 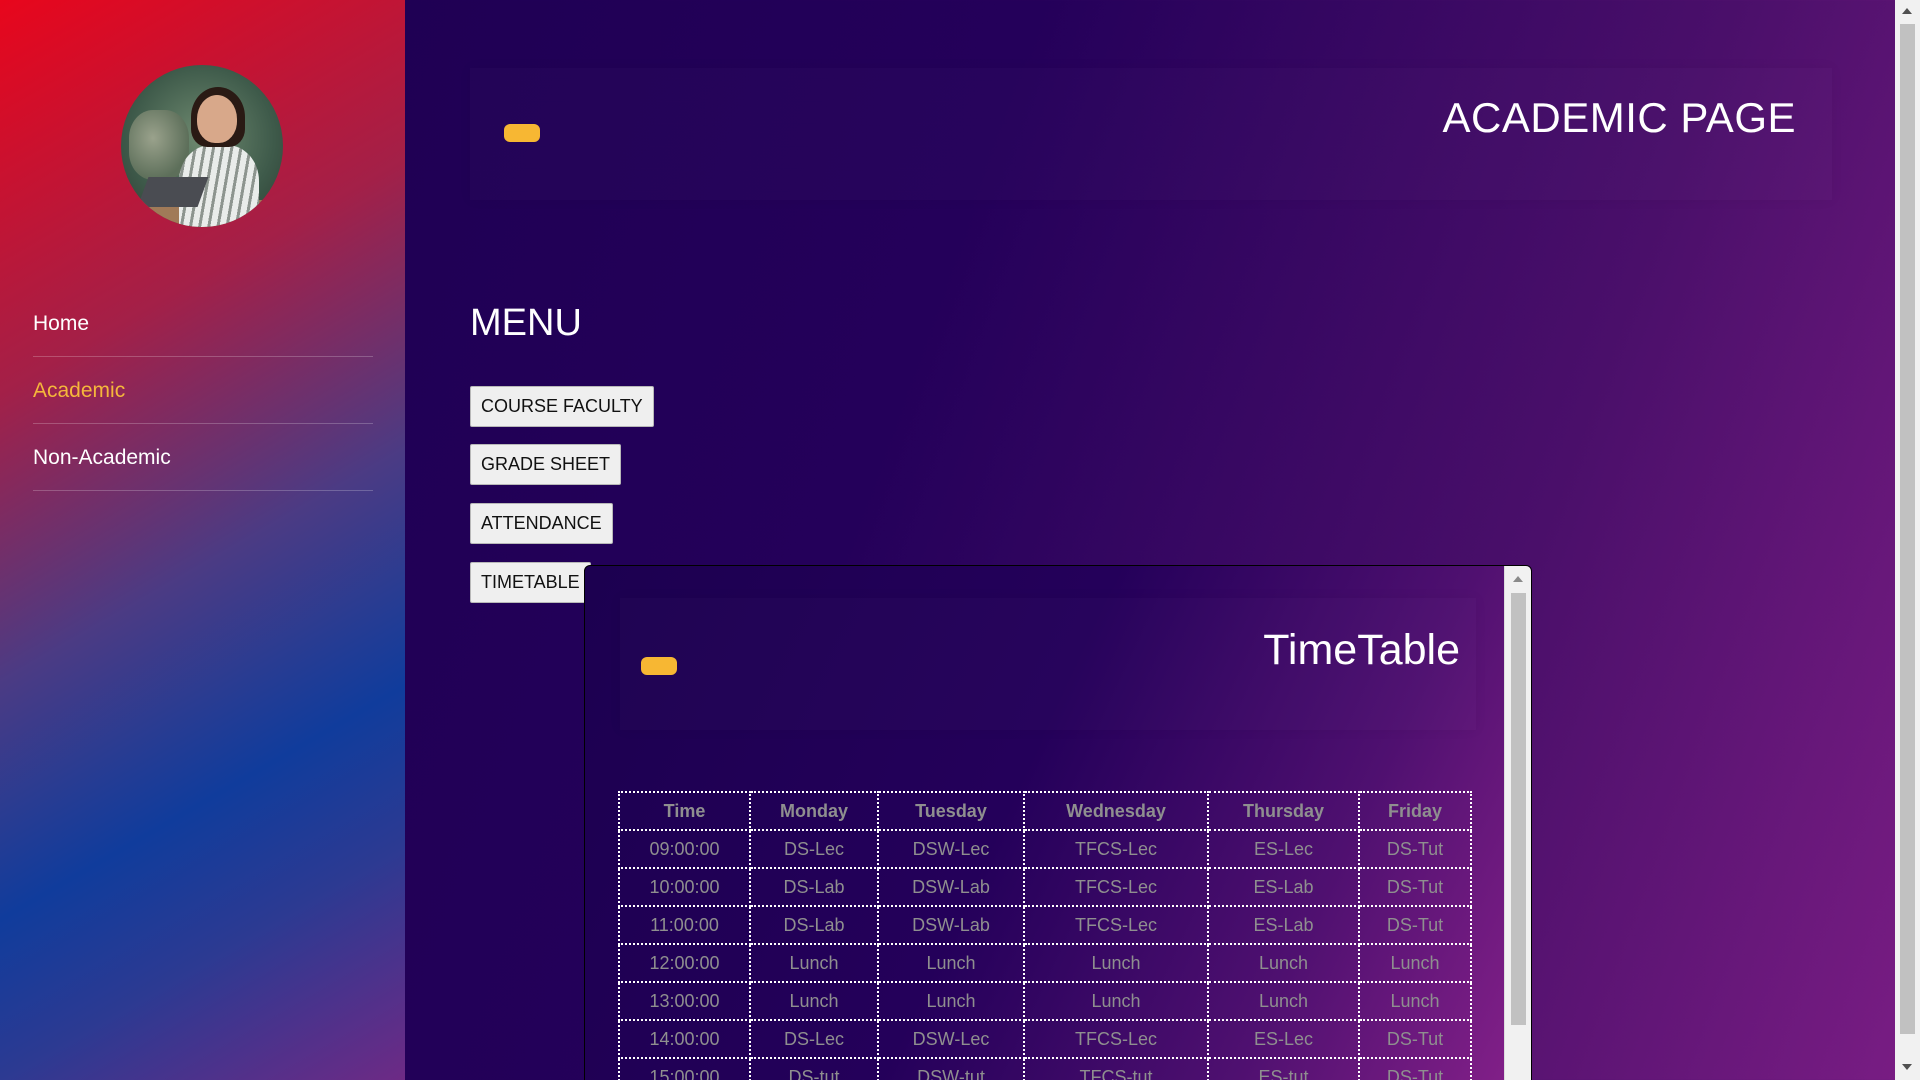 I want to click on table-cell: 14:00:00, so click(x=684, y=1039).